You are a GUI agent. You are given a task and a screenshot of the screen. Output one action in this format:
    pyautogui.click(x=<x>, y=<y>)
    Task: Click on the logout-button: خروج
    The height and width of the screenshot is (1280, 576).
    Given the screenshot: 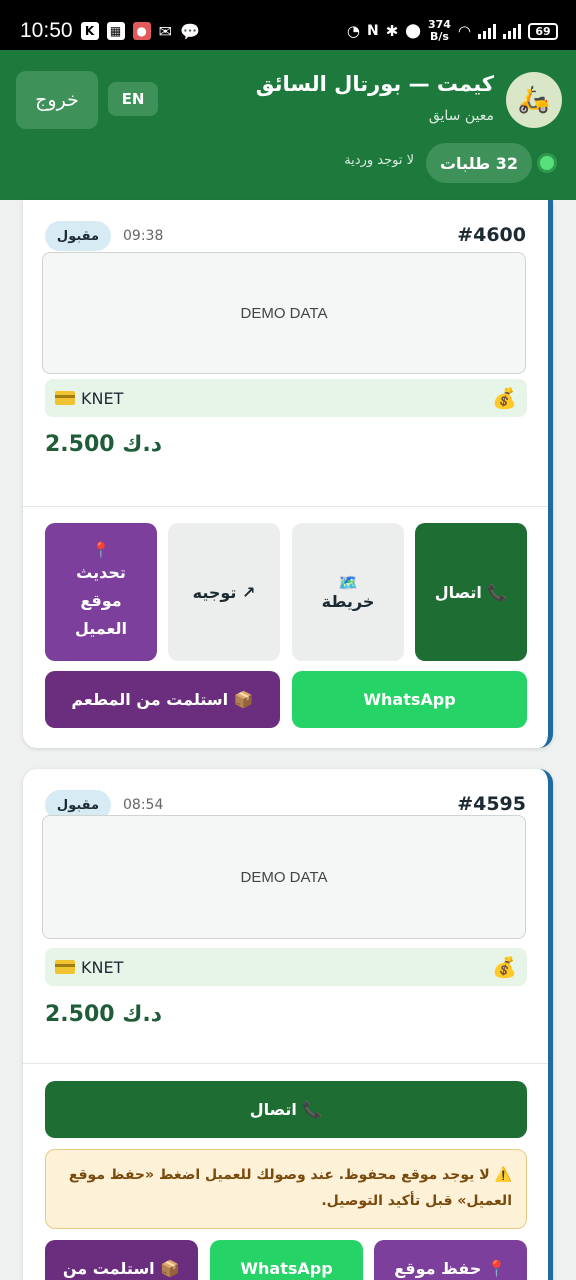 What is the action you would take?
    pyautogui.click(x=57, y=100)
    